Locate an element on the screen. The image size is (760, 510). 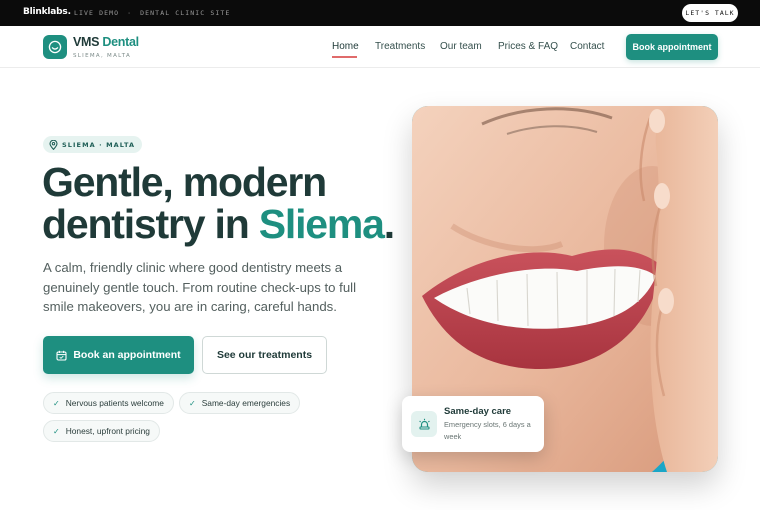
care-card-text: Emergency slots, 6 days a week is located at coordinates (487, 430).